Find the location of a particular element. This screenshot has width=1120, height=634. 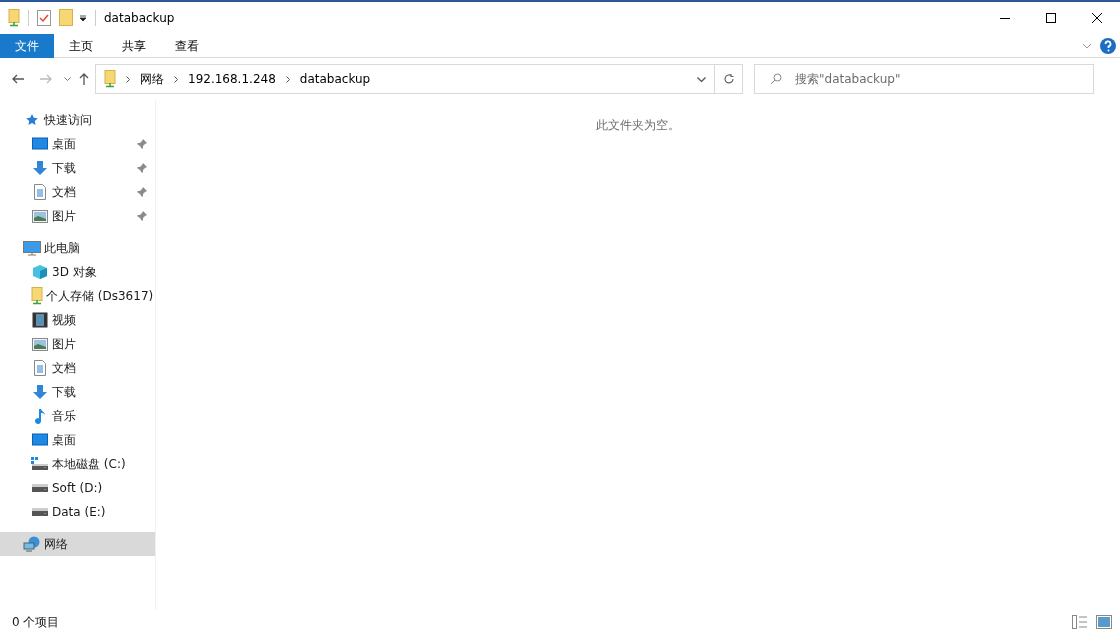

nav-item: 视频 is located at coordinates (77, 320).